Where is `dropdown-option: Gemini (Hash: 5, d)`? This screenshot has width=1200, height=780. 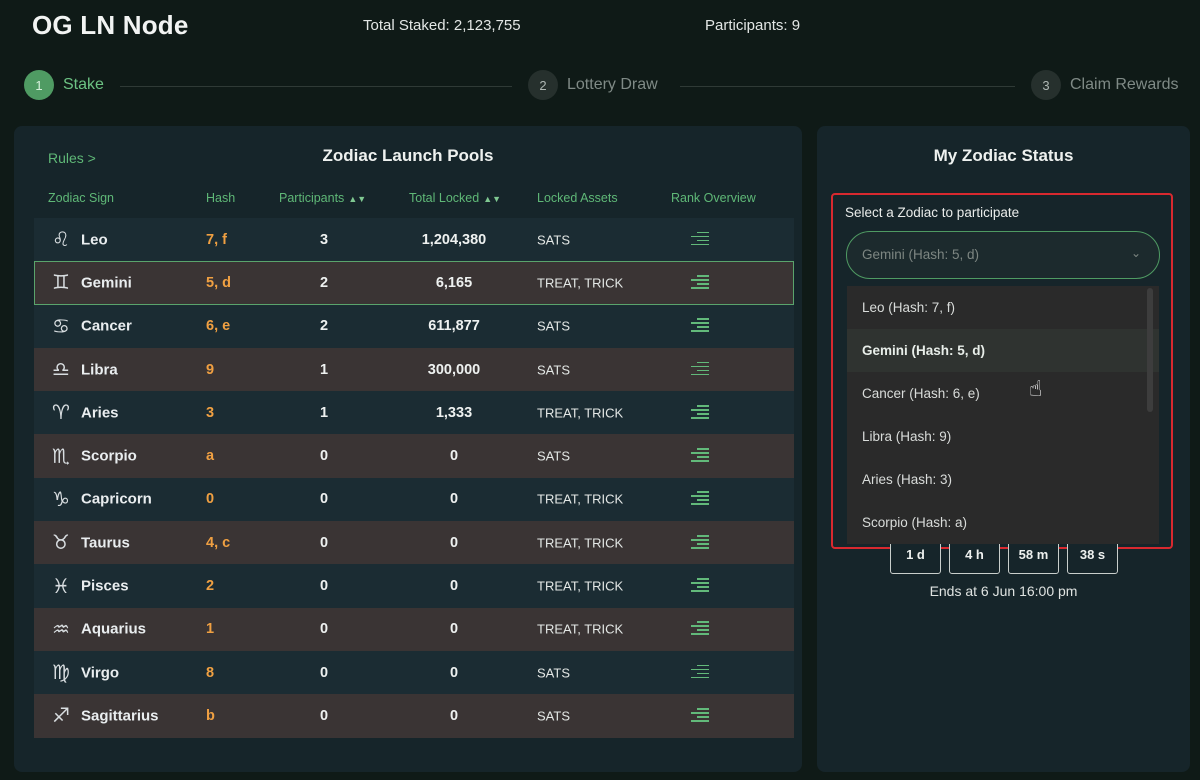
dropdown-option: Gemini (Hash: 5, d) is located at coordinates (1003, 350).